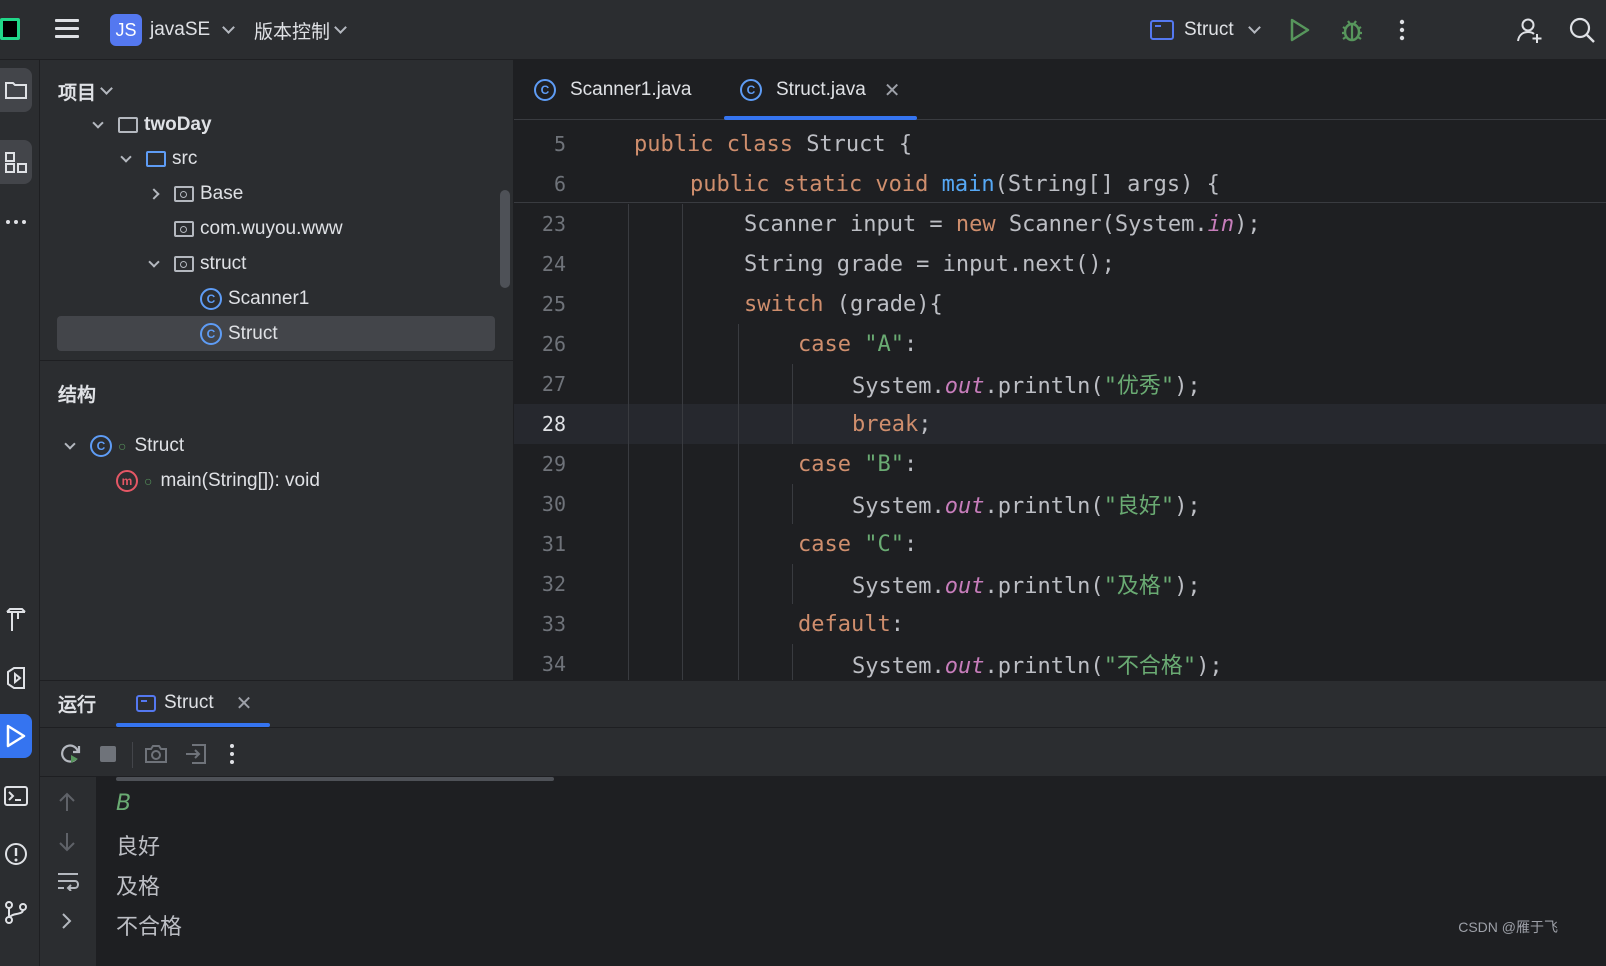 The image size is (1606, 966). What do you see at coordinates (292, 32) in the screenshot?
I see `vcs-label: 版本控制` at bounding box center [292, 32].